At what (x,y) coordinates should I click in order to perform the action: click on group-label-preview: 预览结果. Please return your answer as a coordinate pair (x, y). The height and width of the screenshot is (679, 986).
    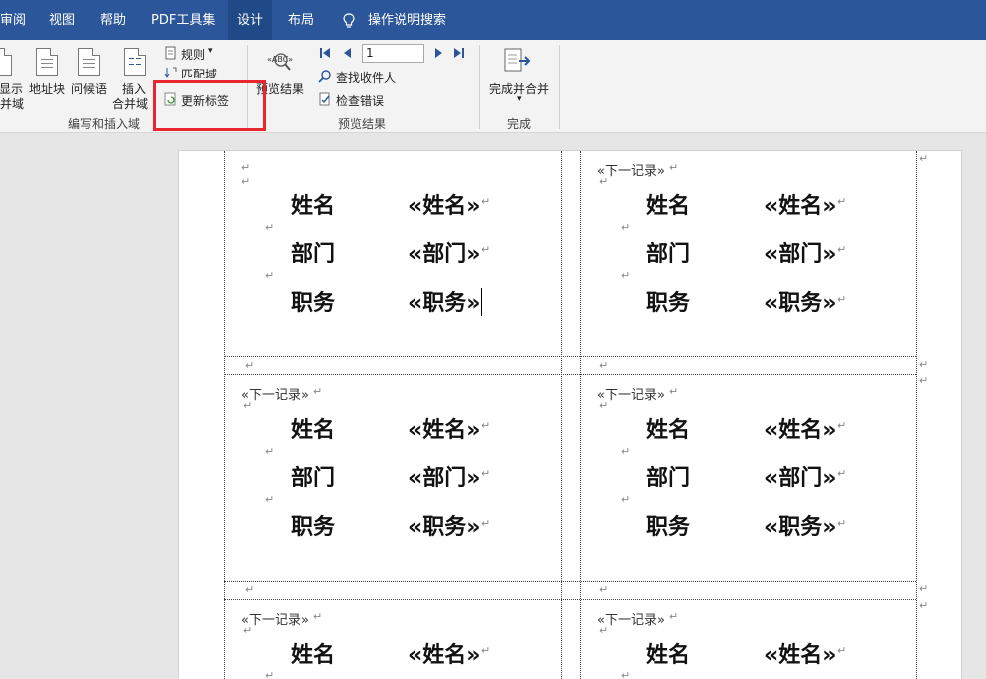
    Looking at the image, I should click on (362, 124).